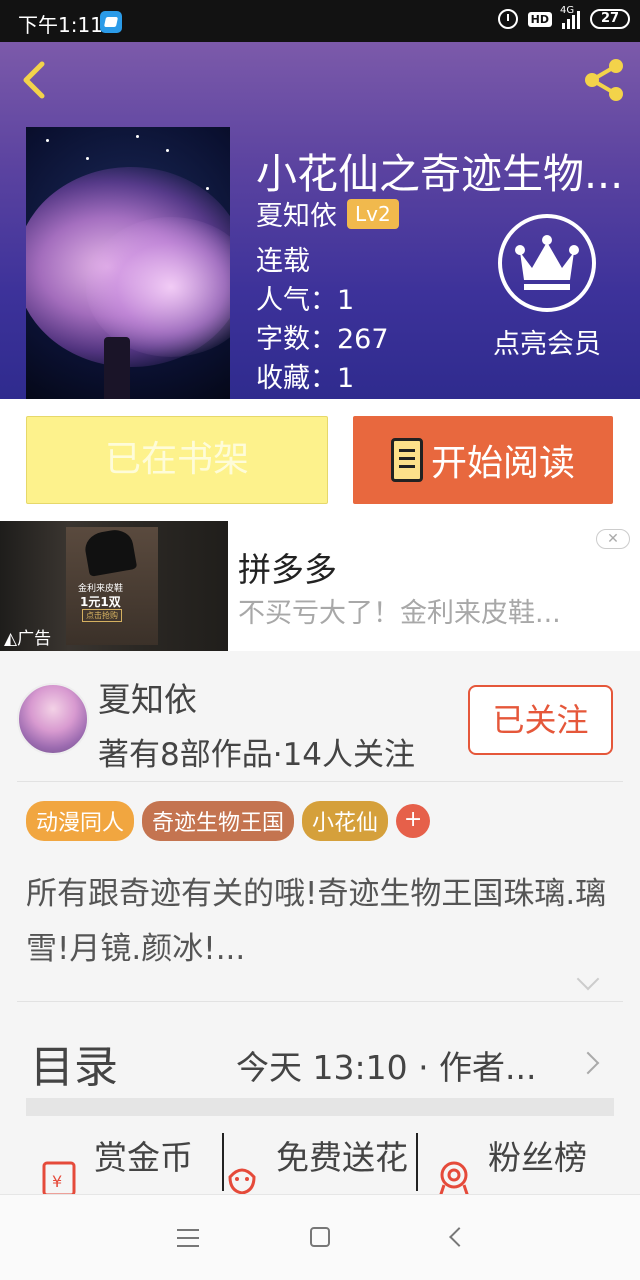 The width and height of the screenshot is (640, 1280). Describe the element at coordinates (296, 213) in the screenshot. I see `book-author: 夏知依` at that location.